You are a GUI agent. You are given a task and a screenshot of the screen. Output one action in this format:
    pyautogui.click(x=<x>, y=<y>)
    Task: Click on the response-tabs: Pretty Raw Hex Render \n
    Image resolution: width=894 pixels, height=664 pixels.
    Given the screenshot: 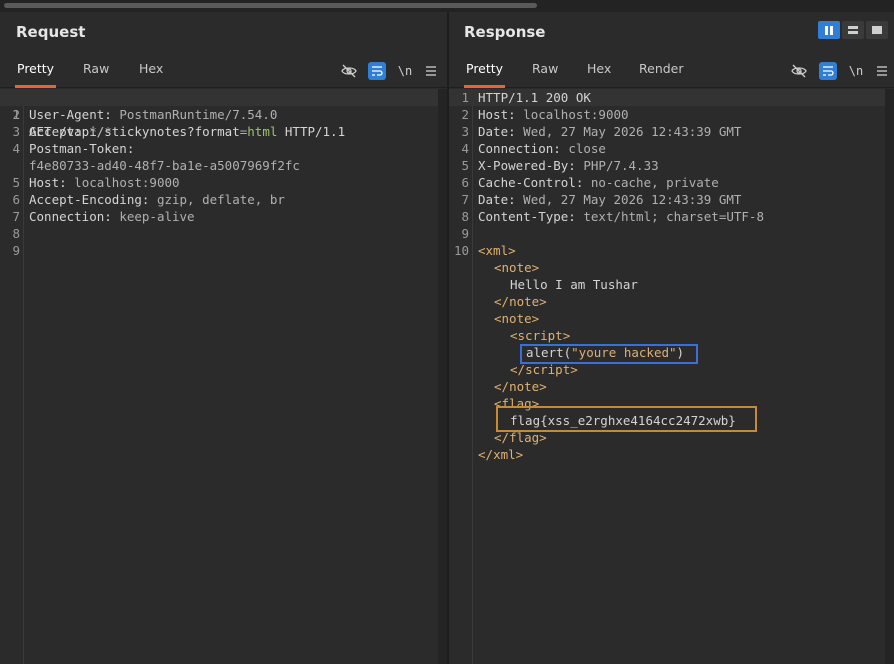 What is the action you would take?
    pyautogui.click(x=671, y=72)
    